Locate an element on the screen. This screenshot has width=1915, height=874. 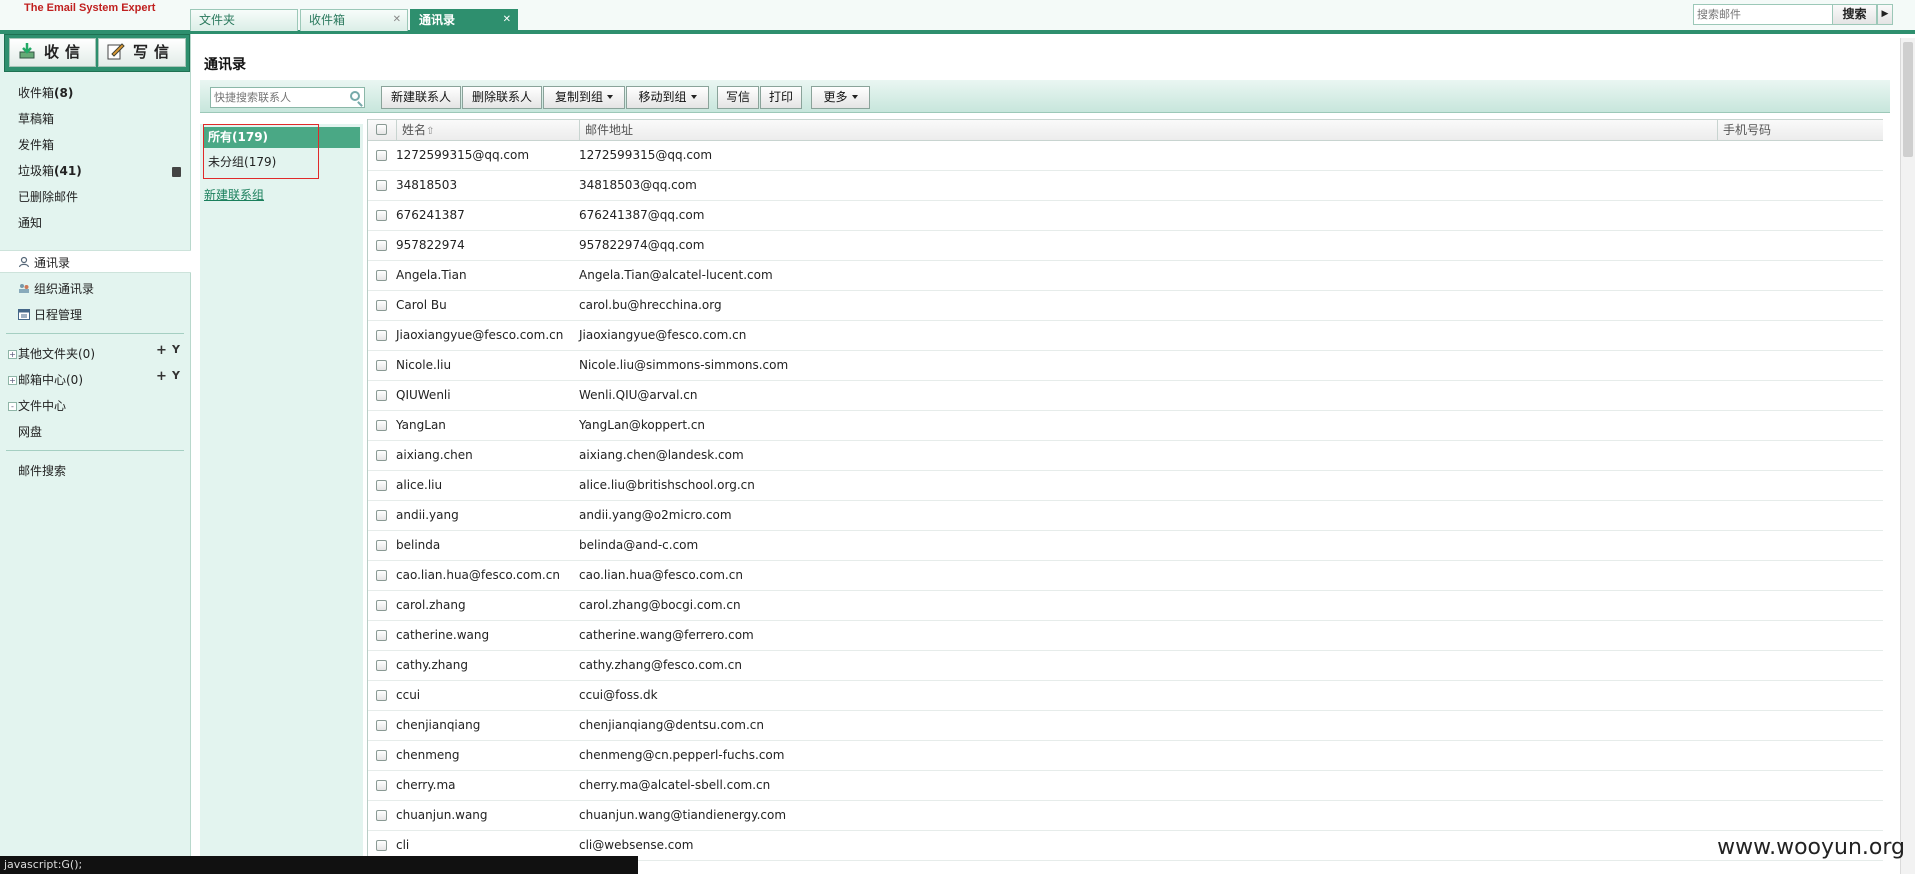
table-row: QIUWenli Wenli.QIU@arval.cn is located at coordinates (1125, 396).